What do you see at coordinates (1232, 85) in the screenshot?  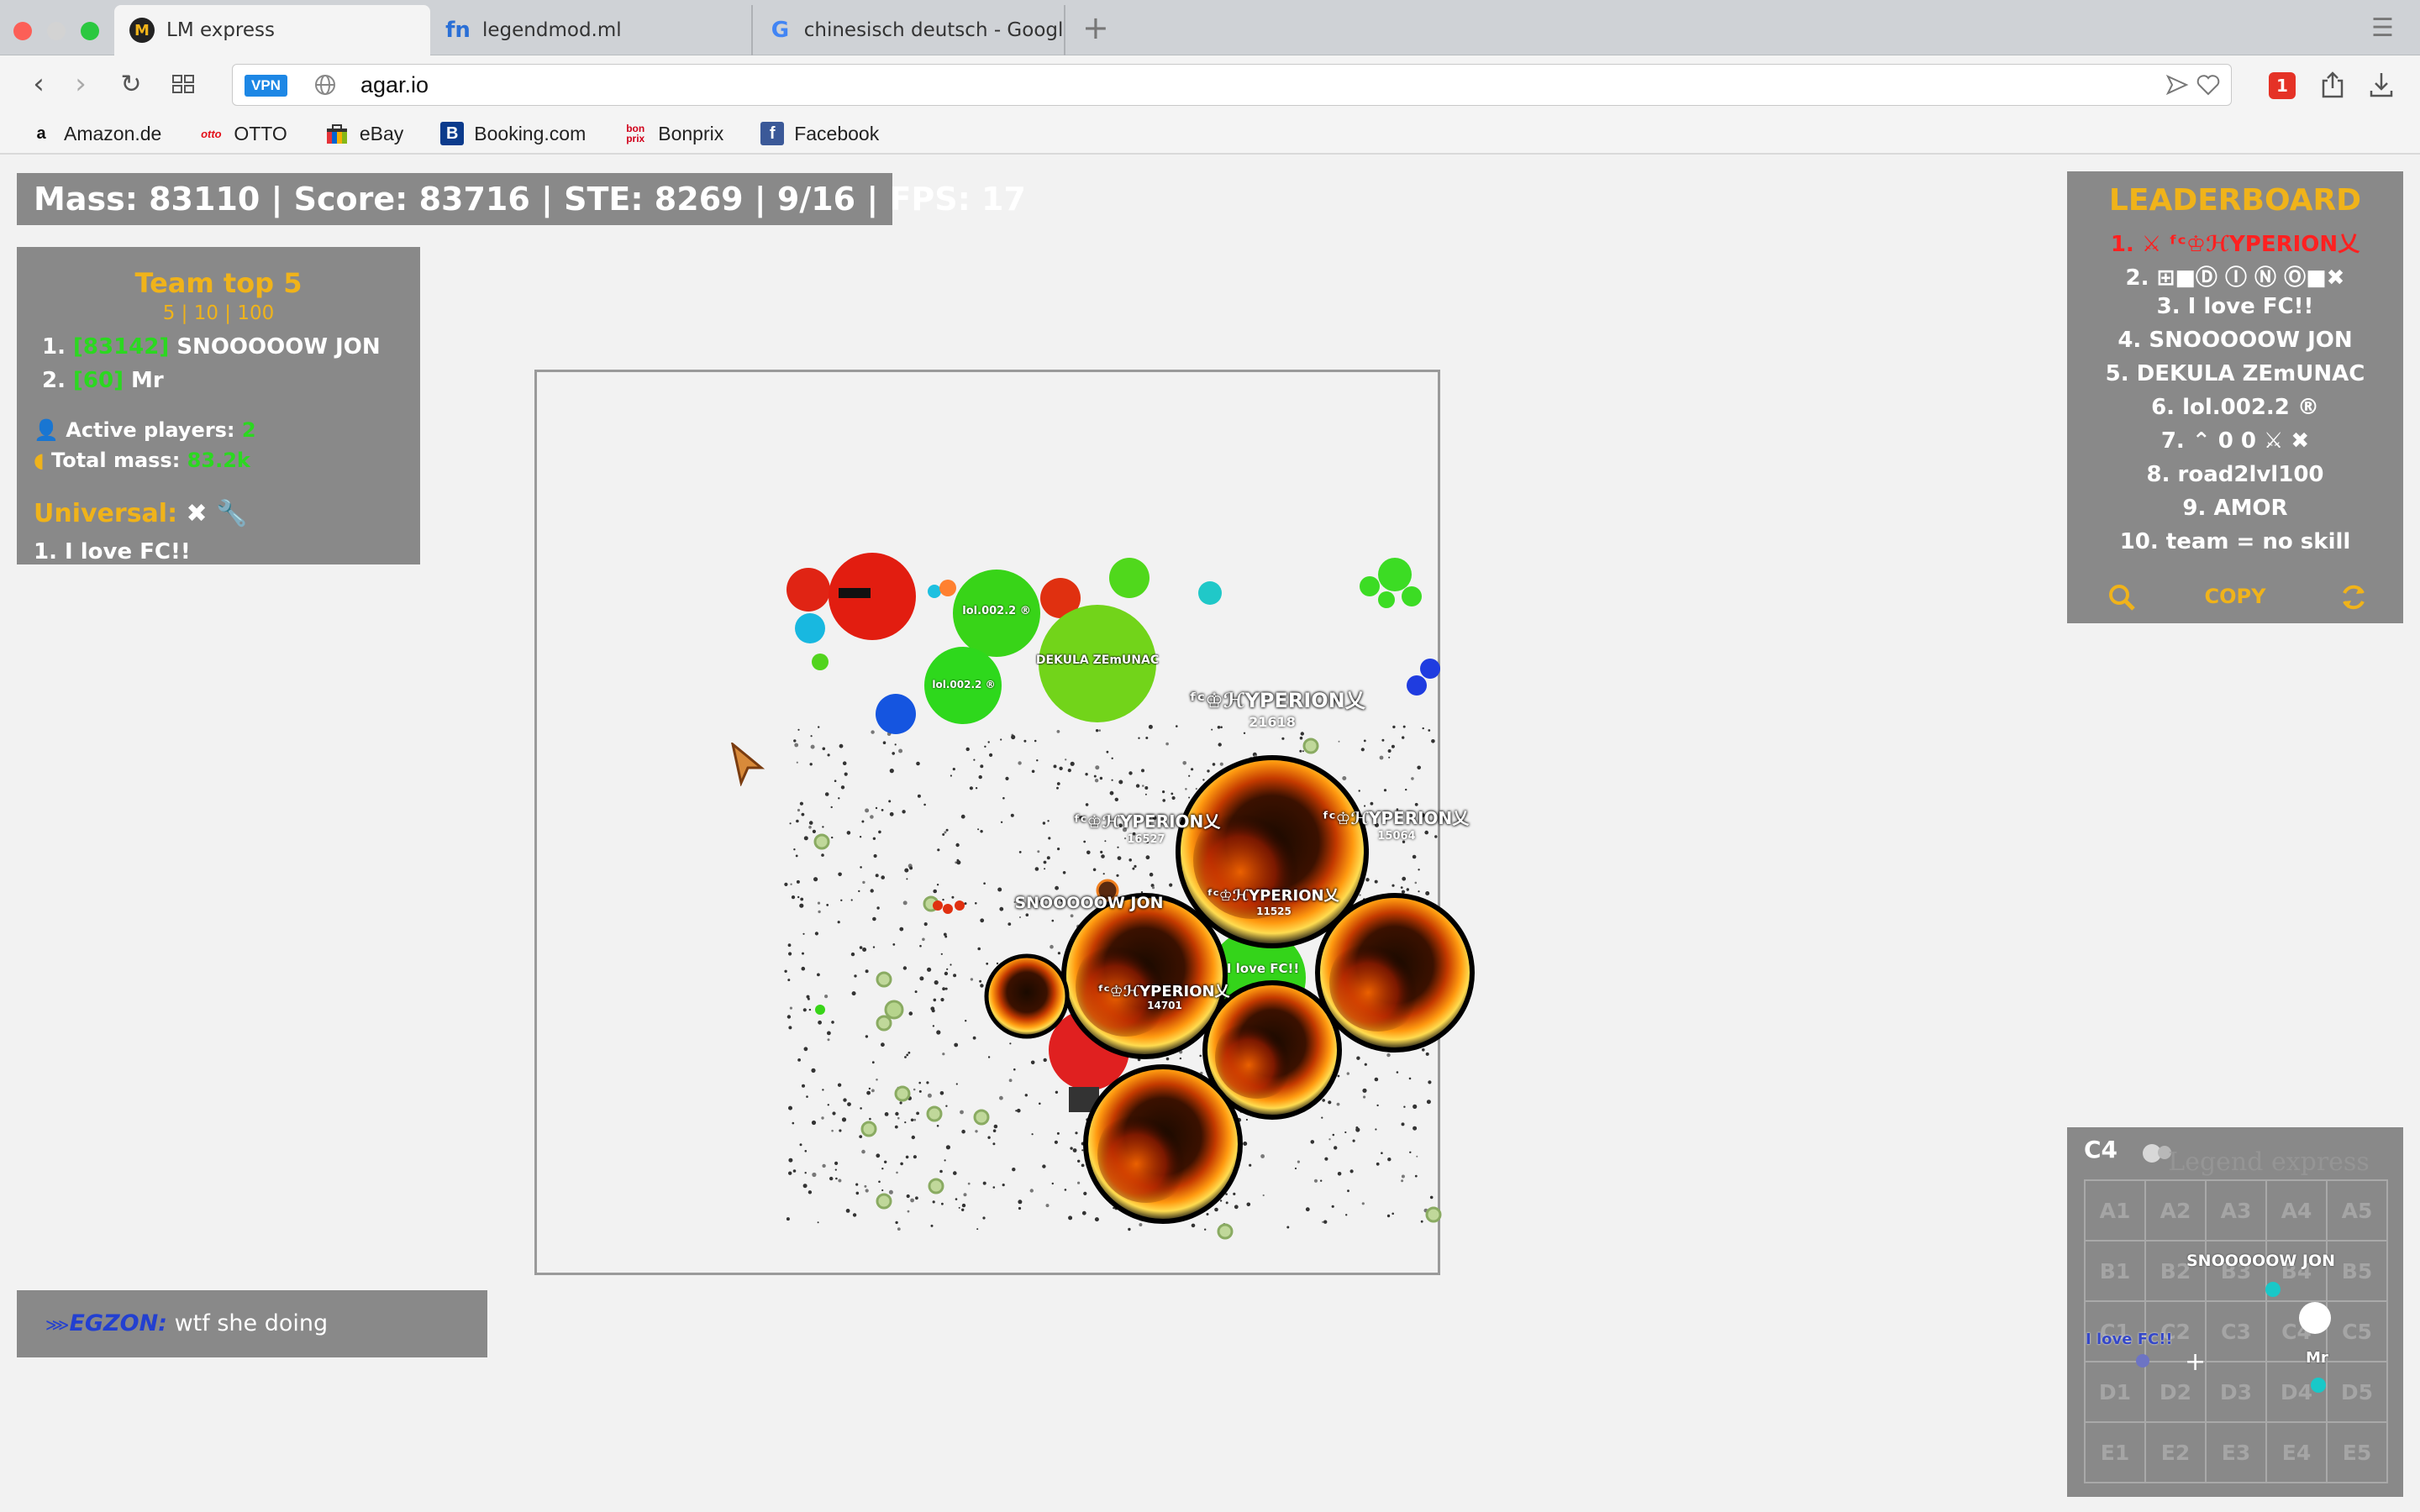 I see `address-bar: VPN agar.io` at bounding box center [1232, 85].